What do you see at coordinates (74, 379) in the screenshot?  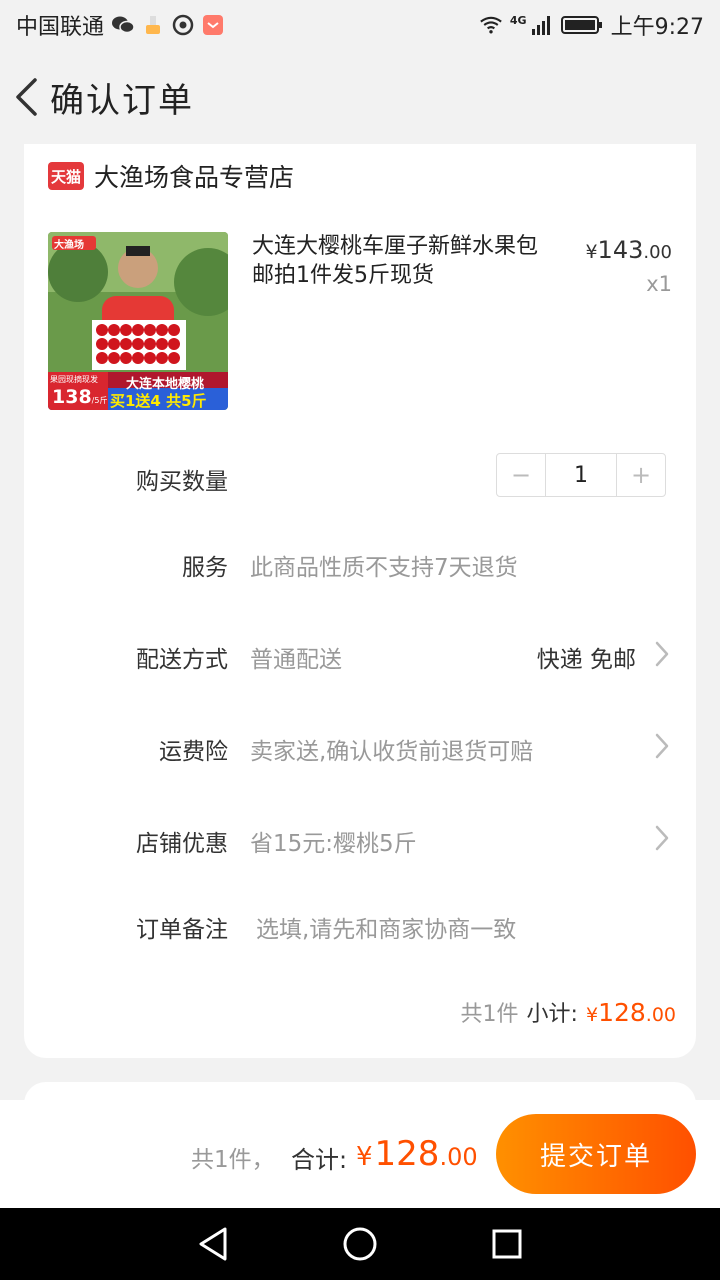 I see `image-corner-tag: 果园现摘现发` at bounding box center [74, 379].